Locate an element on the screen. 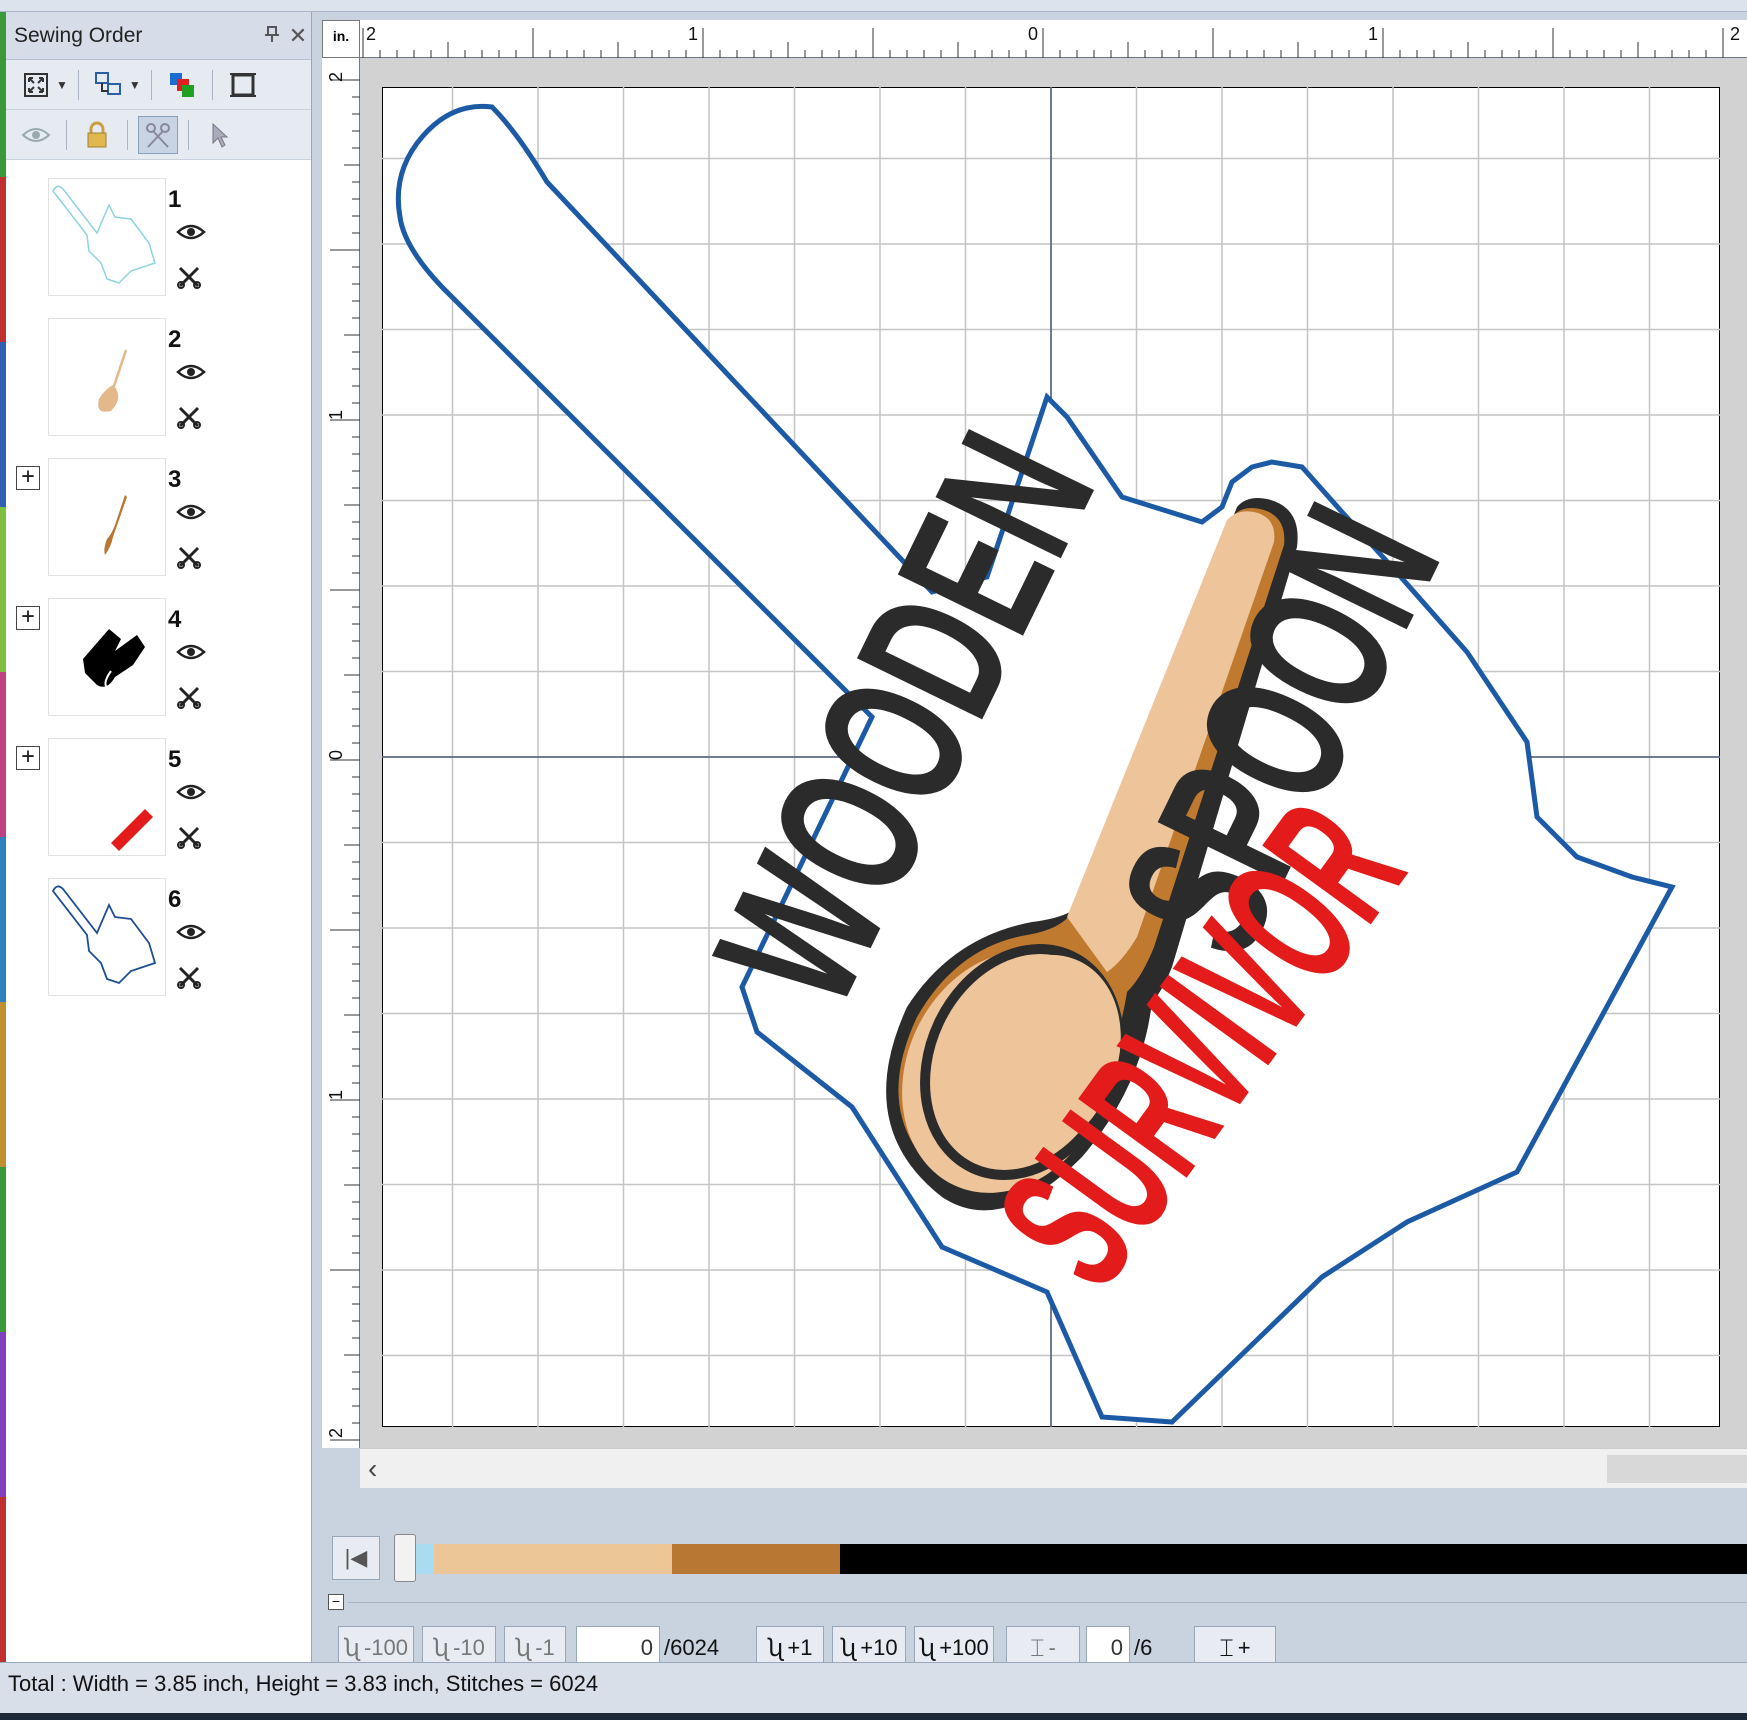 Image resolution: width=1747 pixels, height=1720 pixels. divider is located at coordinates (1047, 1602).